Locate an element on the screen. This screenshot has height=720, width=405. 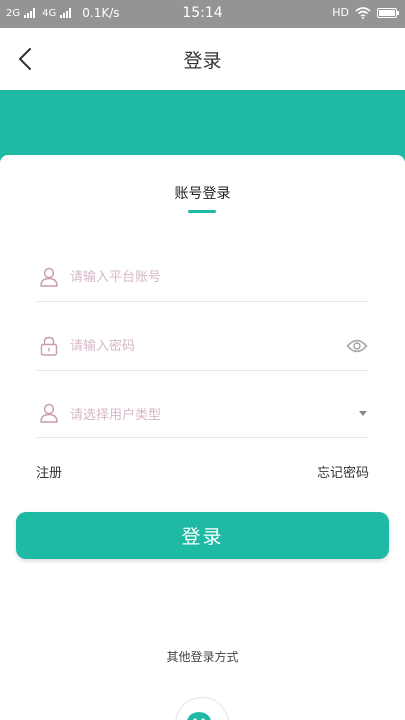
wifi-icon is located at coordinates (363, 12).